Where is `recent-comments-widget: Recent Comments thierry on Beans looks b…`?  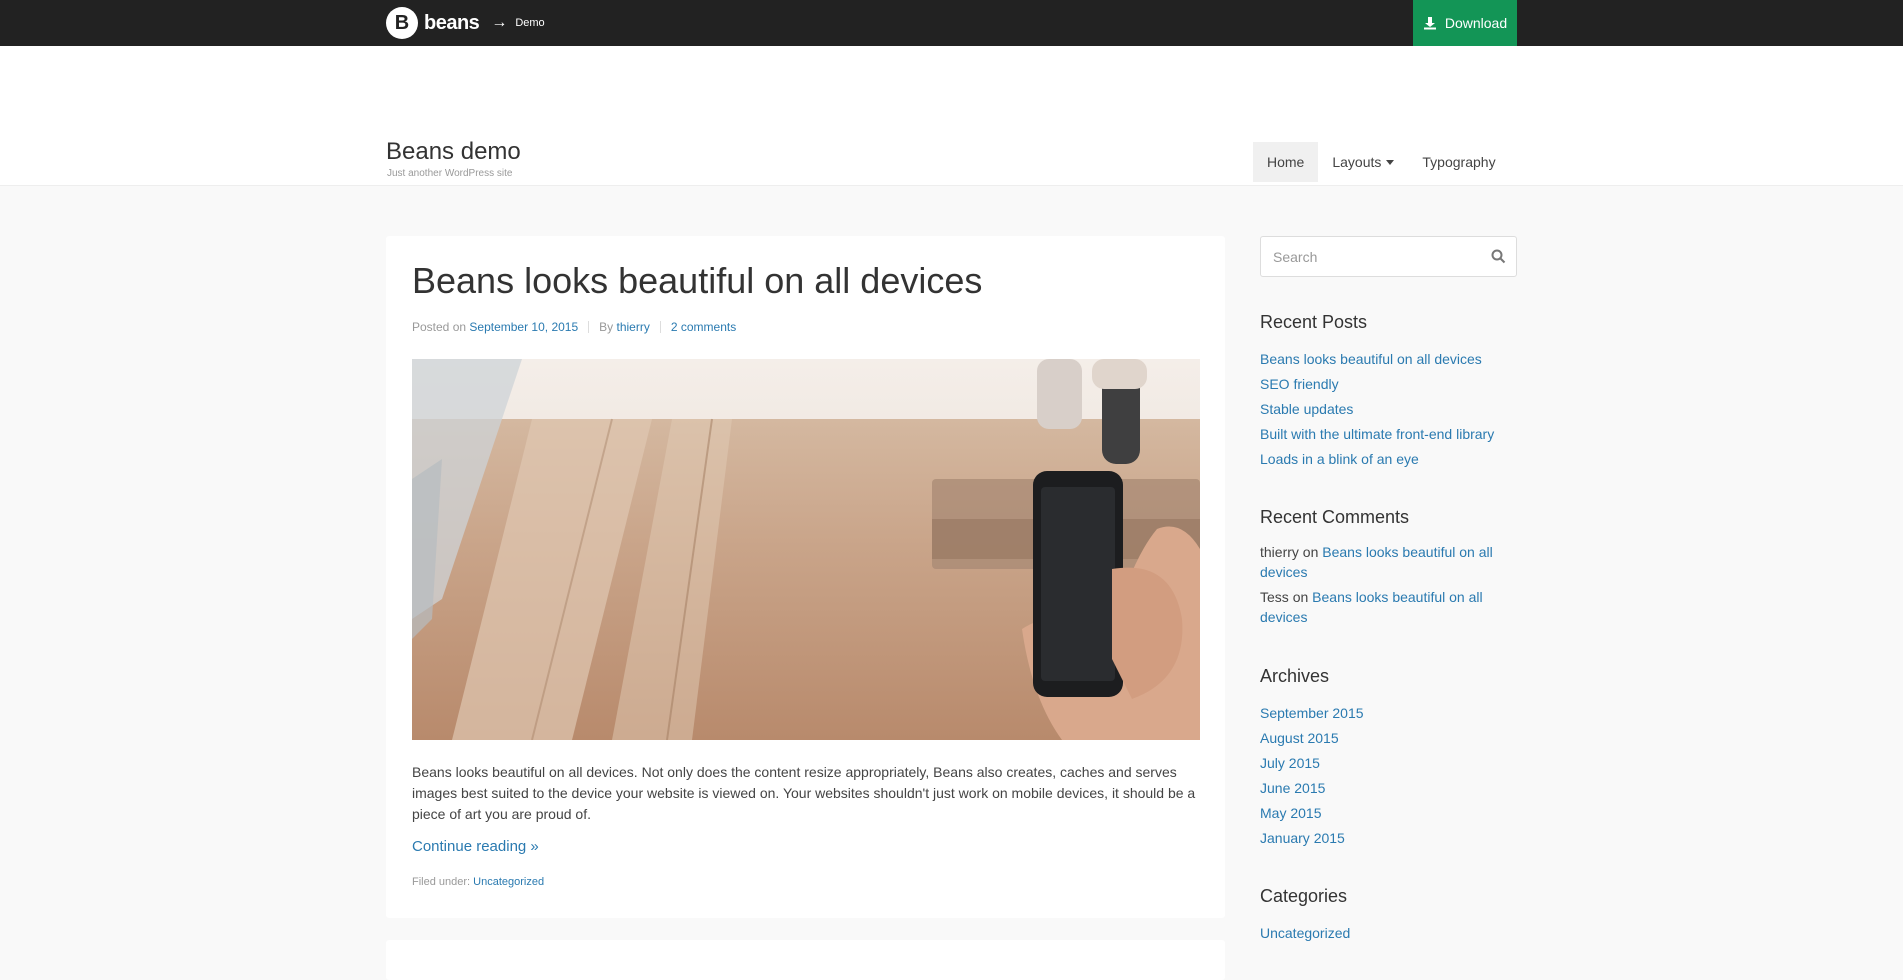 recent-comments-widget: Recent Comments thierry on Beans looks b… is located at coordinates (1388, 569).